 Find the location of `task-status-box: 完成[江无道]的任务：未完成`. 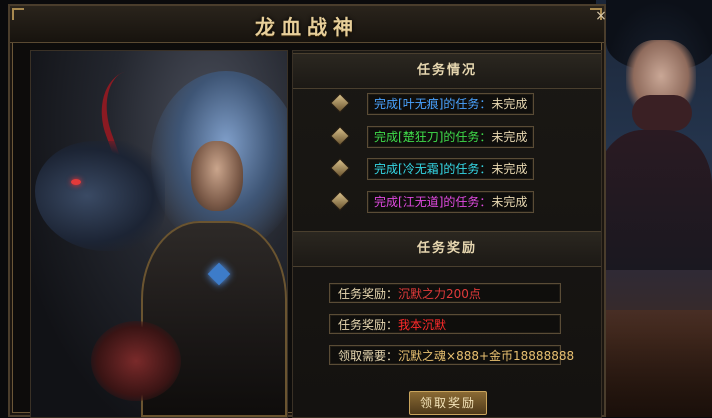

task-status-box: 完成[江无道]的任务：未完成 is located at coordinates (451, 202).